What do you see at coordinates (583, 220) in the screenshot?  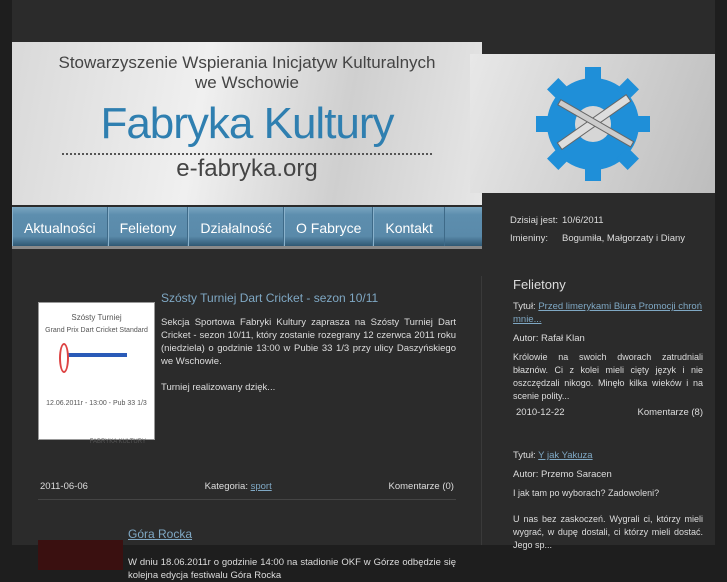 I see `date-value: 10/6/2011` at bounding box center [583, 220].